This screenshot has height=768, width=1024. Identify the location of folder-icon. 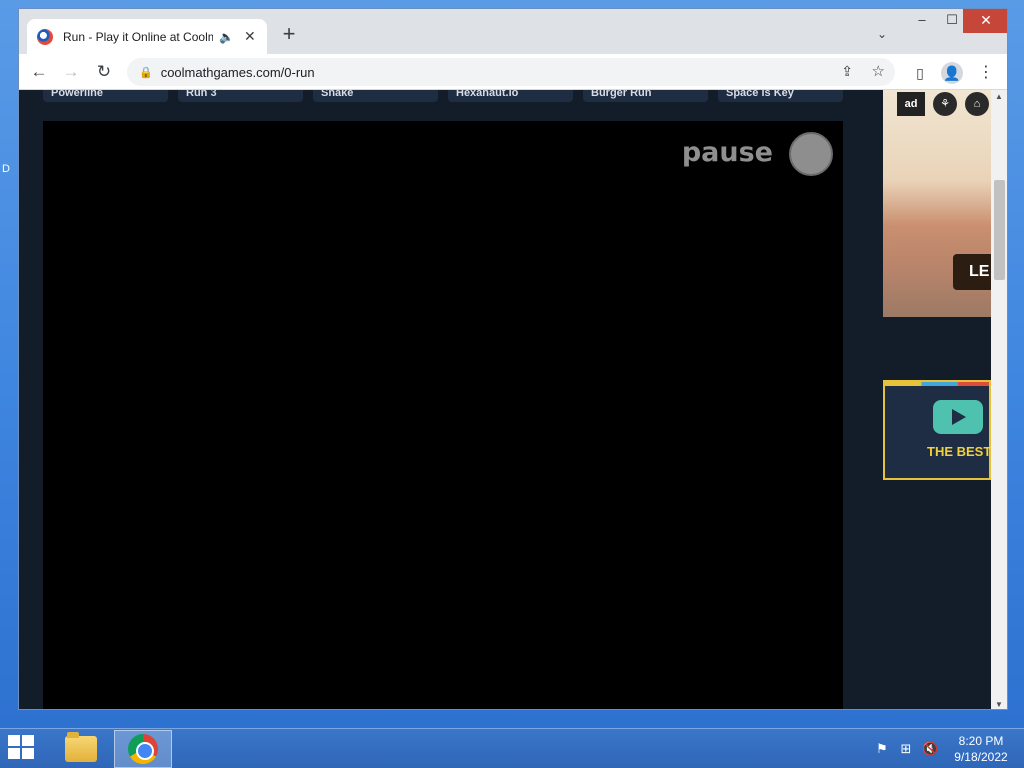
(81, 747).